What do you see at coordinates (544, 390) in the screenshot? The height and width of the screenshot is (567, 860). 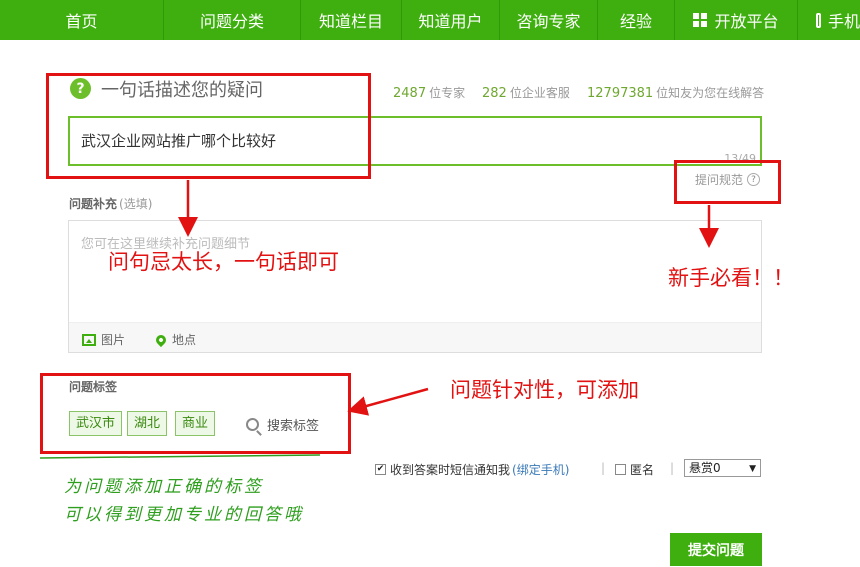 I see `annotation-tags-note: 问题针对性，可添加` at bounding box center [544, 390].